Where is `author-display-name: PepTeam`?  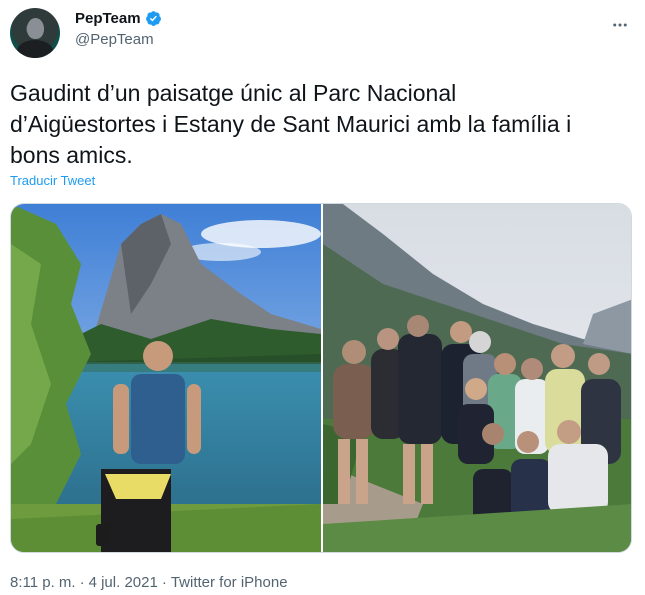
author-display-name: PepTeam is located at coordinates (118, 18).